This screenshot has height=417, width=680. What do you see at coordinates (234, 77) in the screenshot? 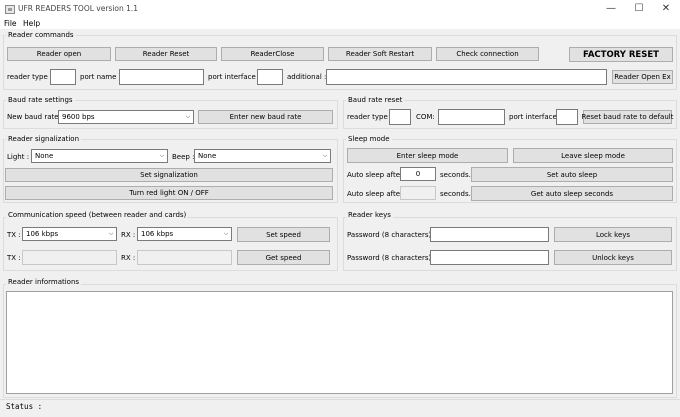
I see `port-interface-label: port interface :` at bounding box center [234, 77].